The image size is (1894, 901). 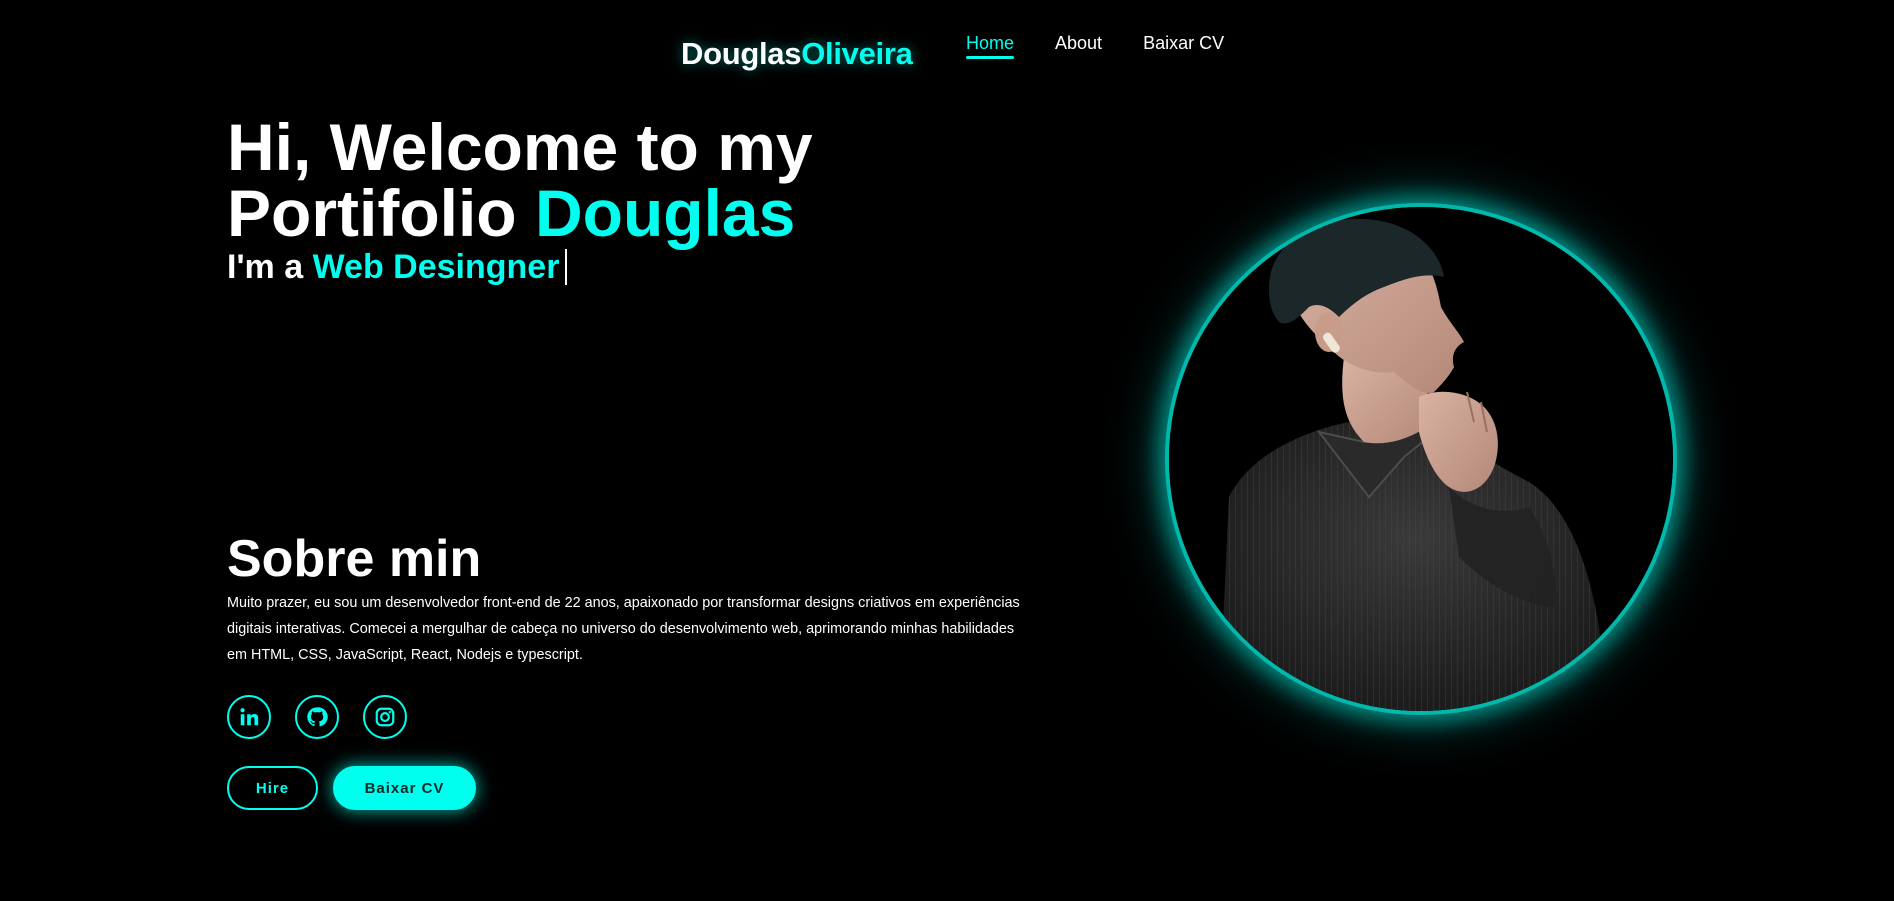 I want to click on download-cv-button: Baixar CV, so click(x=404, y=788).